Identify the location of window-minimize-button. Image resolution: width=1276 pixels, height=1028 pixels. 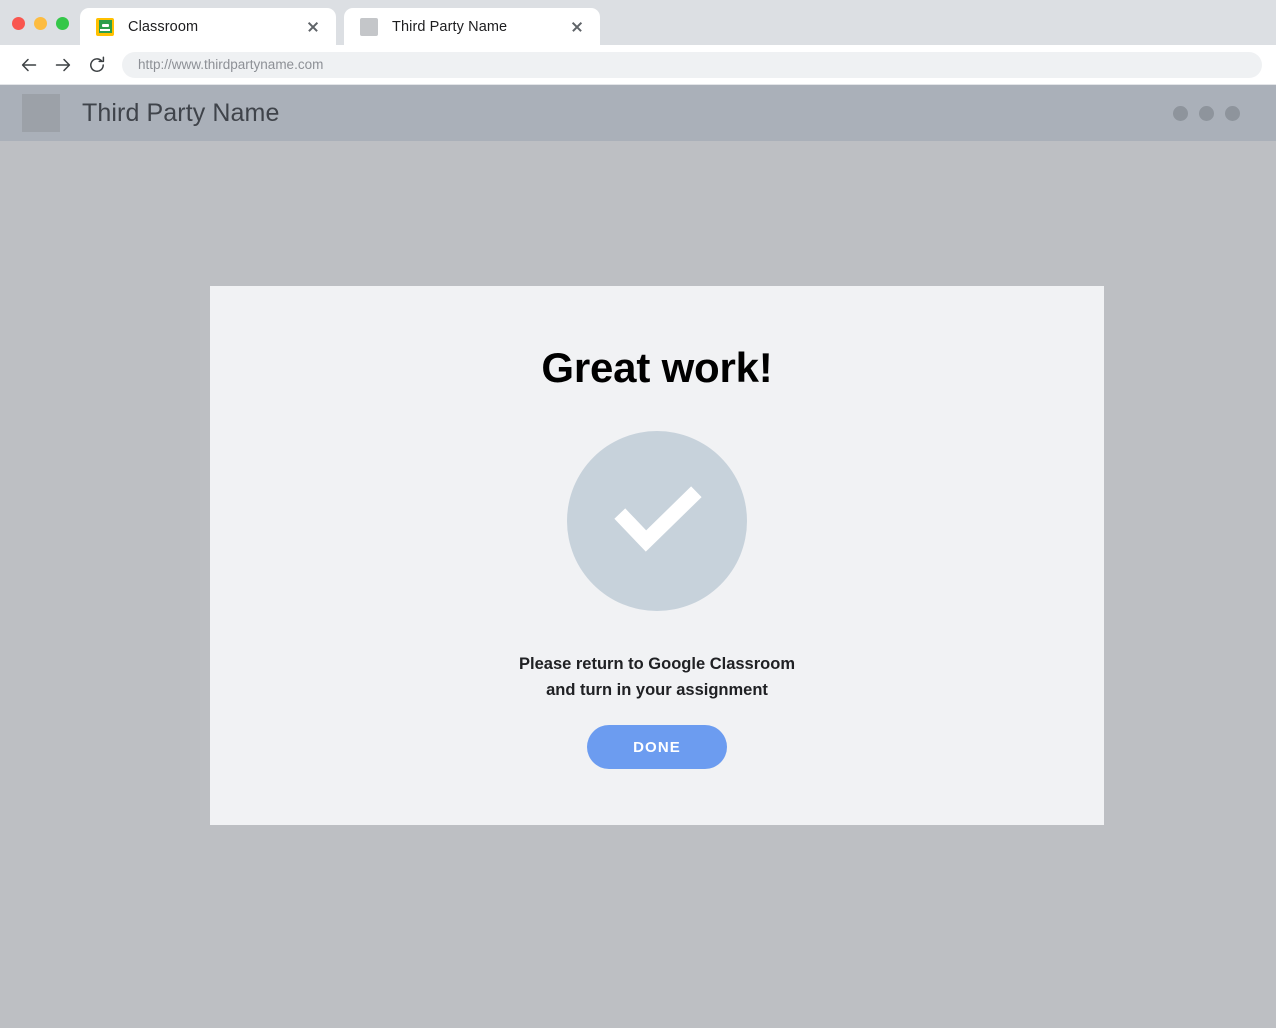
(40, 23).